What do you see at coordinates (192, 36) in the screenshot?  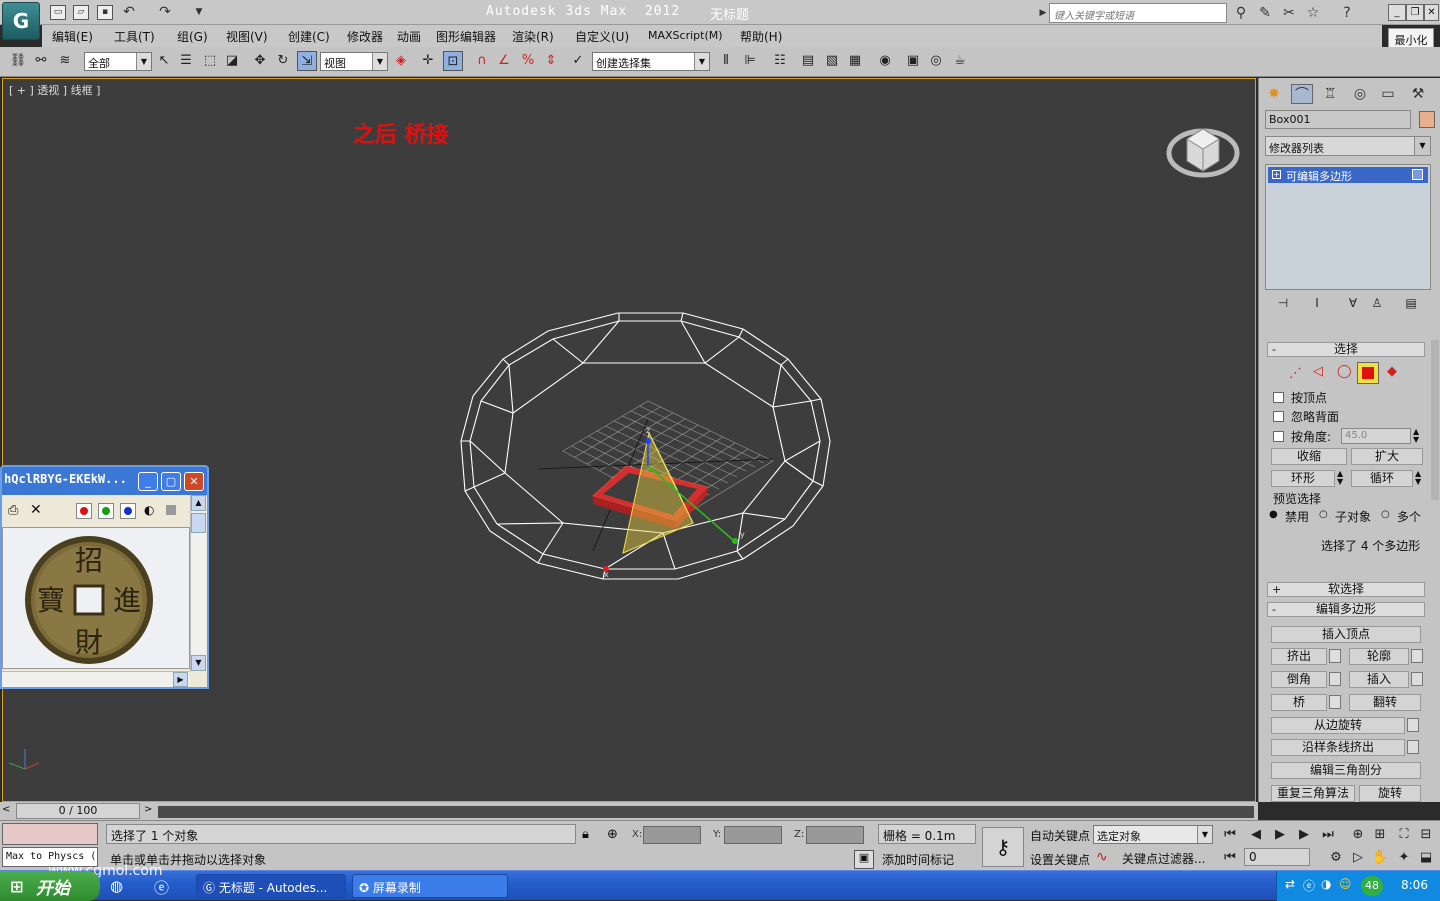 I see `menu-group: 组(G)` at bounding box center [192, 36].